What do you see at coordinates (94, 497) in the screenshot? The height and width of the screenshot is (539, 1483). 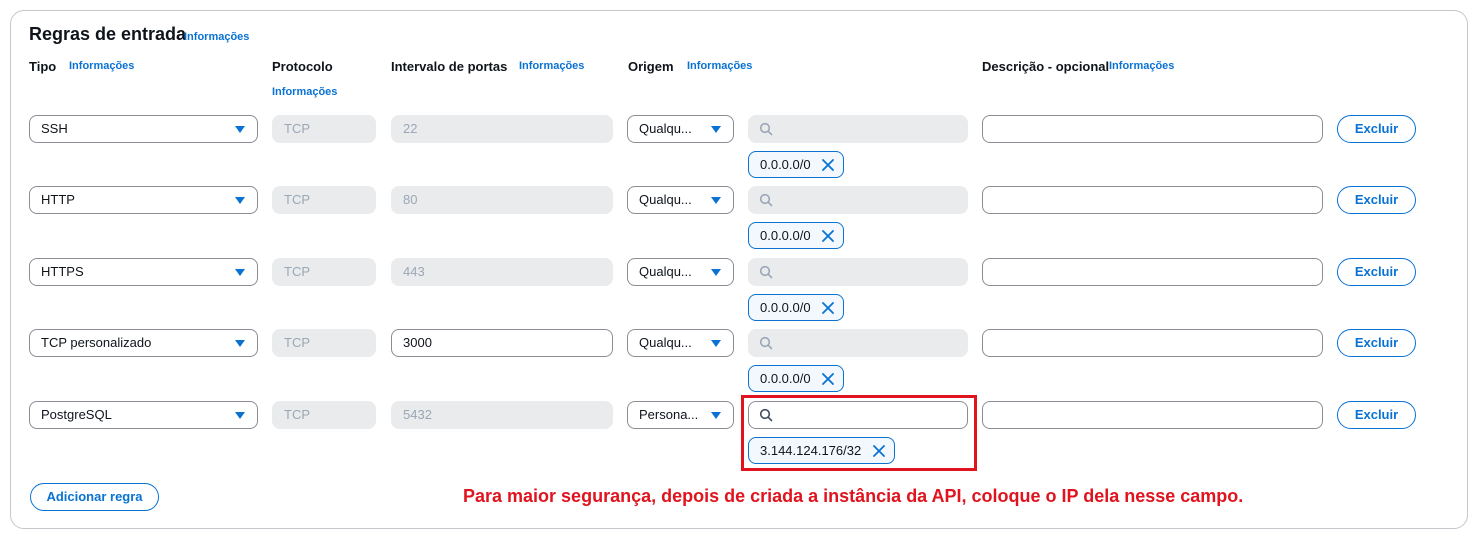 I see `add-rule-button: Adicionar regra` at bounding box center [94, 497].